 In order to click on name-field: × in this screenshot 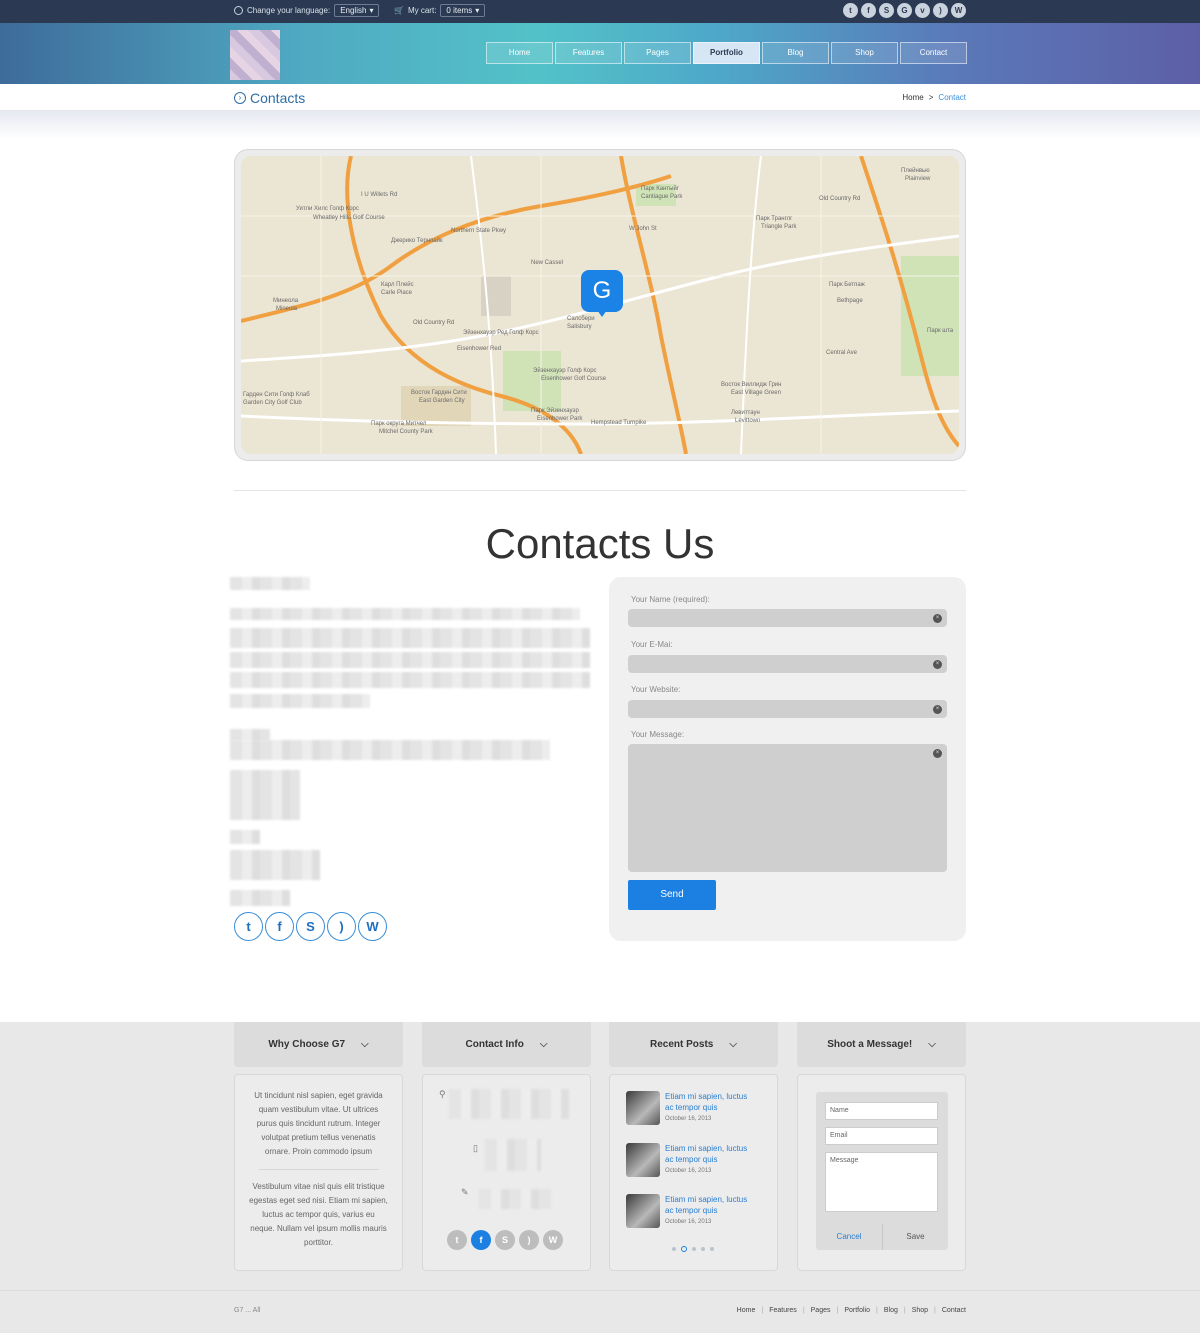, I will do `click(787, 618)`.